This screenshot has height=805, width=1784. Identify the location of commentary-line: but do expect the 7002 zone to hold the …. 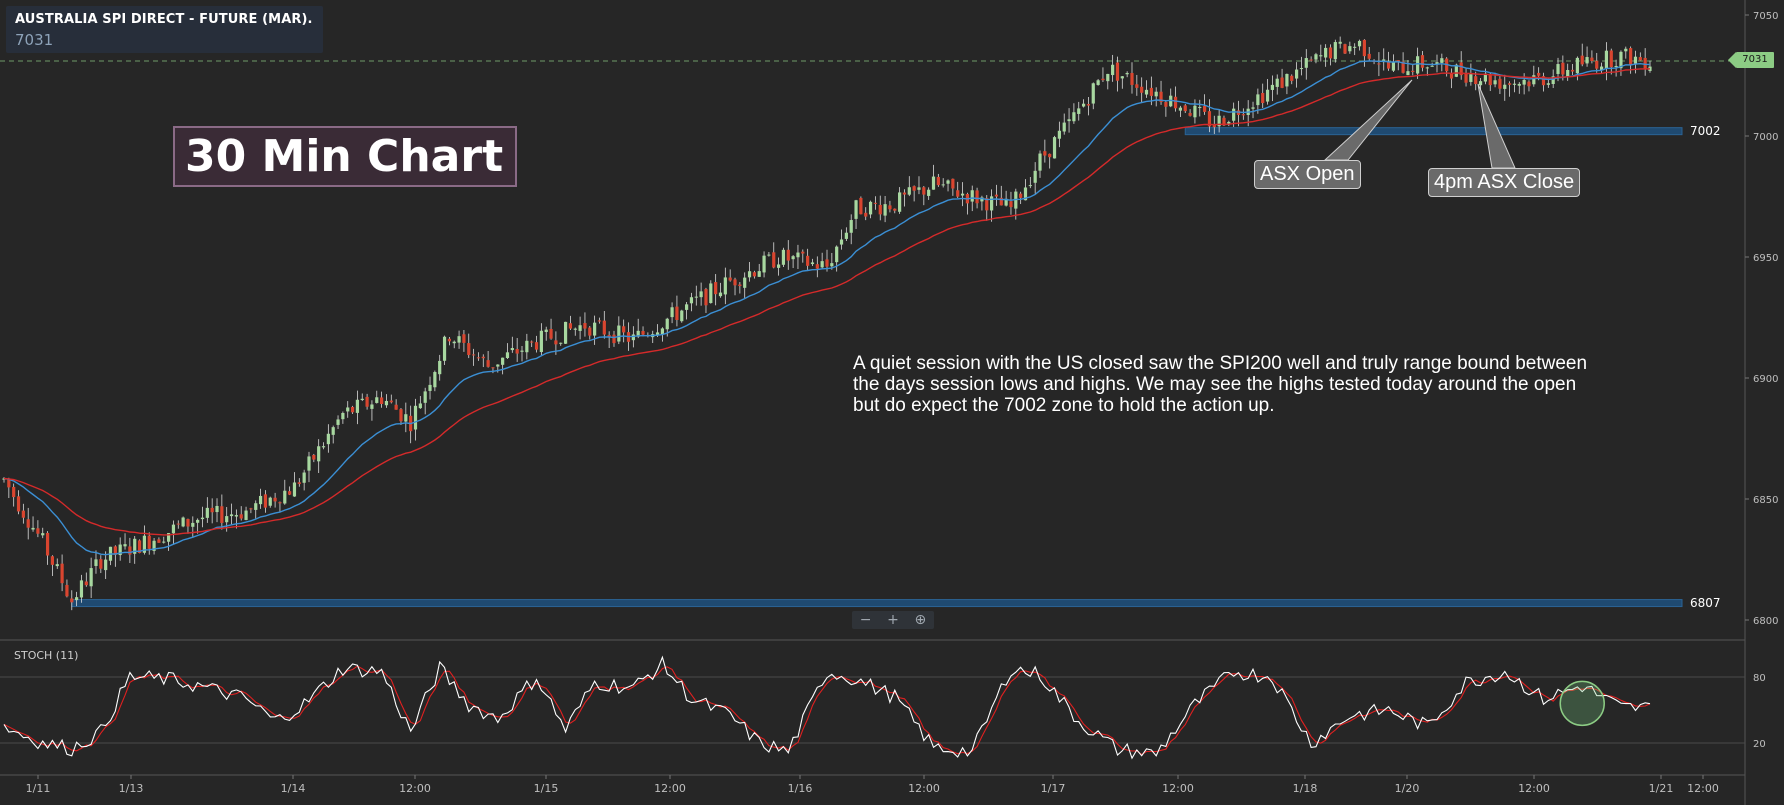
(1064, 405).